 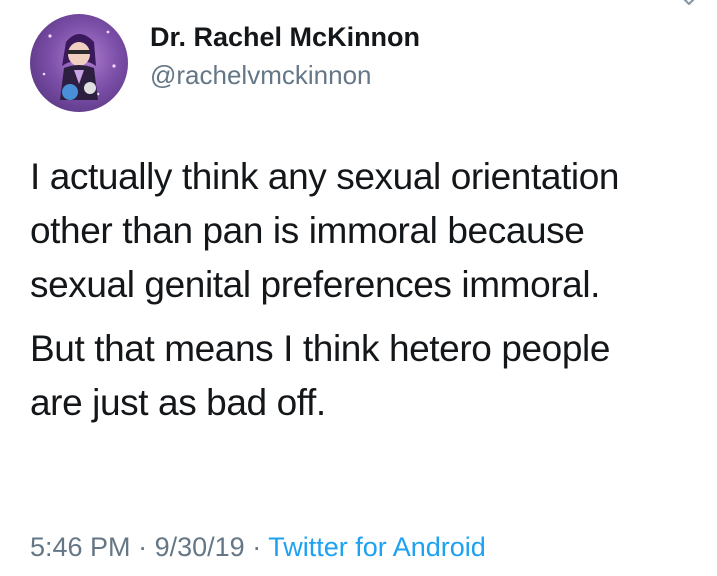 I want to click on chevron-down-icon, so click(x=689, y=6).